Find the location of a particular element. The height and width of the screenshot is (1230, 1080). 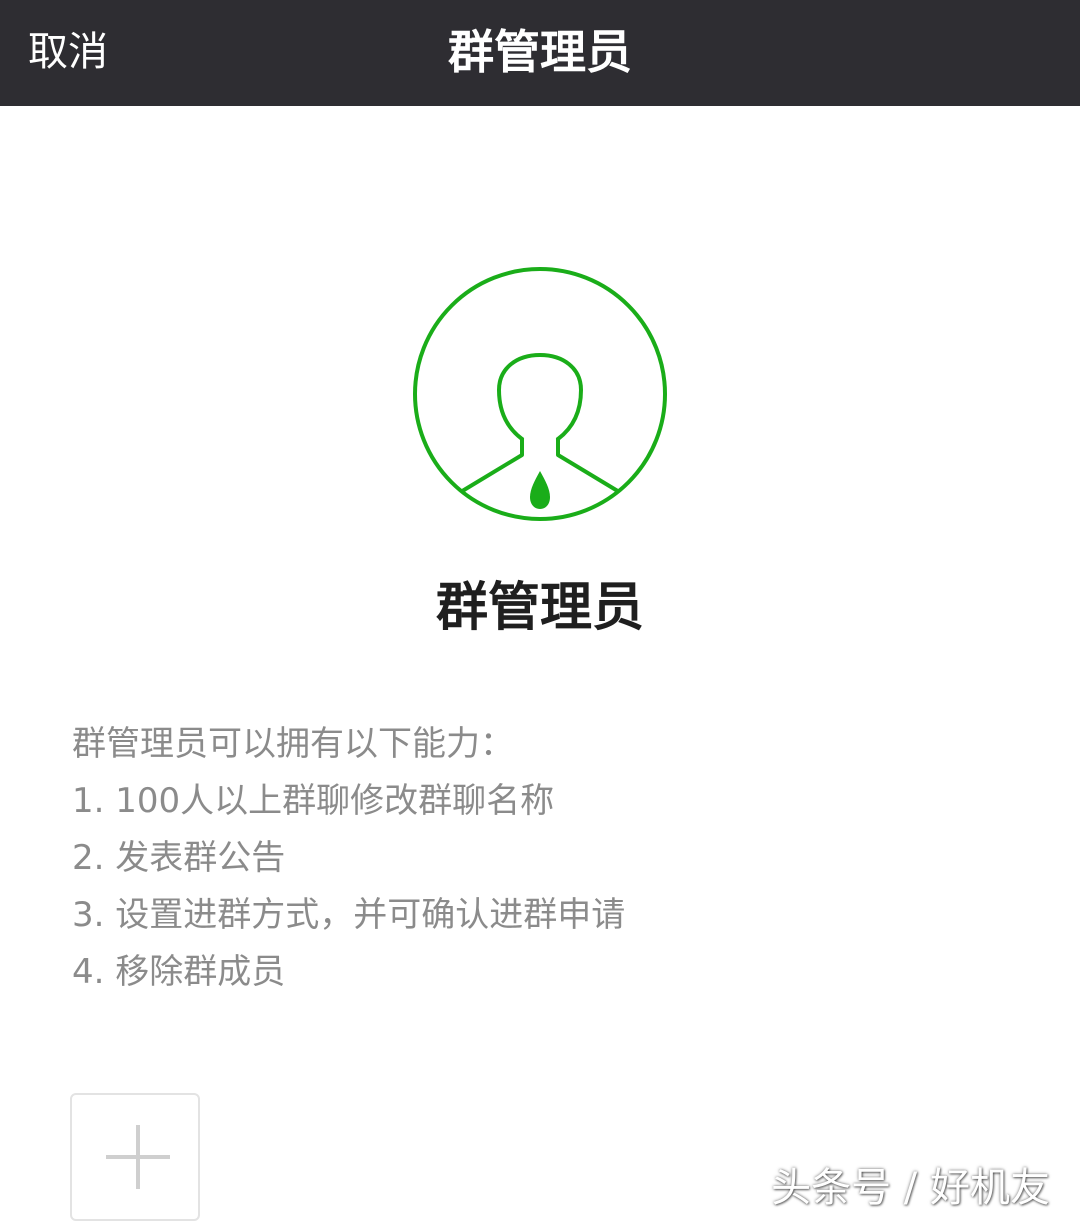

add-admin-button is located at coordinates (135, 1157).